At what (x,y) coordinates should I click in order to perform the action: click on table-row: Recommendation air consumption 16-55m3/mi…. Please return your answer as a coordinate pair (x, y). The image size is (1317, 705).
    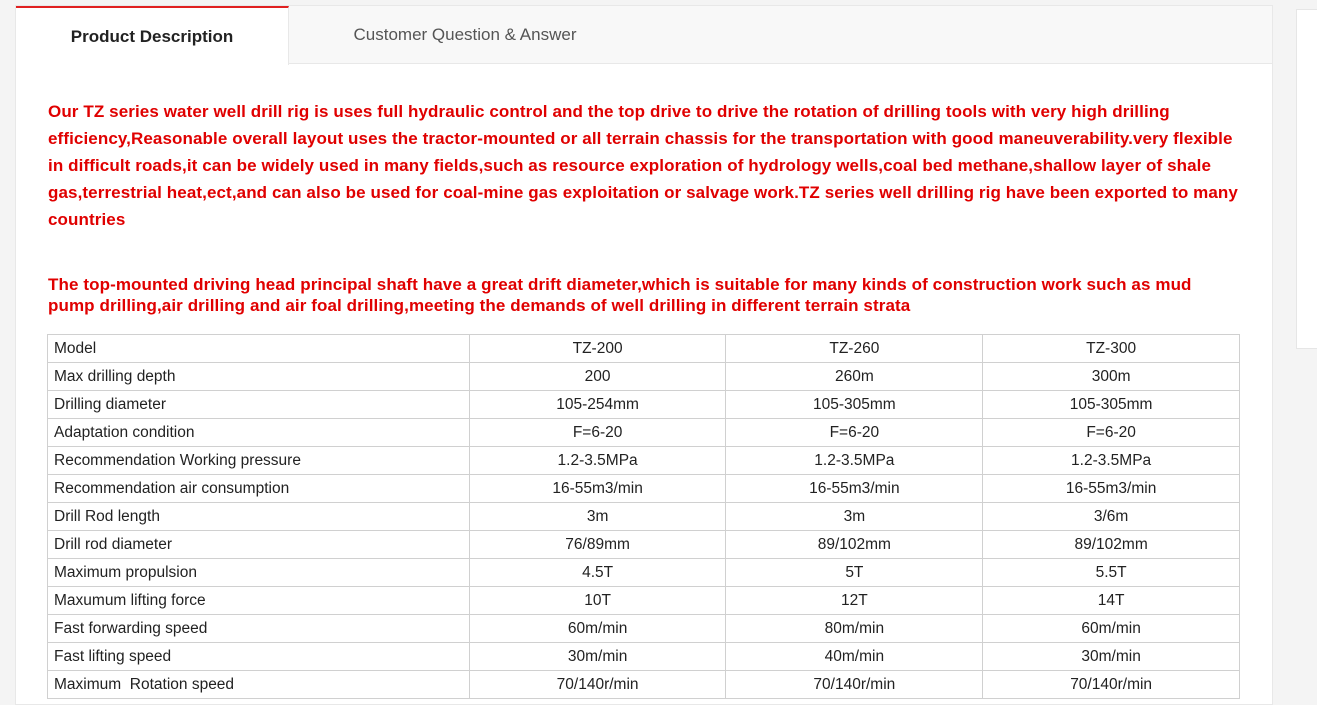
    Looking at the image, I should click on (643, 488).